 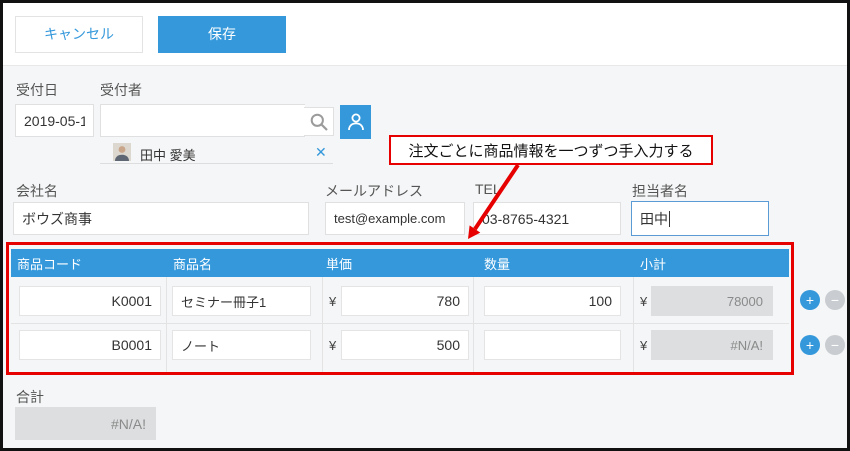 What do you see at coordinates (37, 90) in the screenshot?
I see `reception-date-label: 受付日` at bounding box center [37, 90].